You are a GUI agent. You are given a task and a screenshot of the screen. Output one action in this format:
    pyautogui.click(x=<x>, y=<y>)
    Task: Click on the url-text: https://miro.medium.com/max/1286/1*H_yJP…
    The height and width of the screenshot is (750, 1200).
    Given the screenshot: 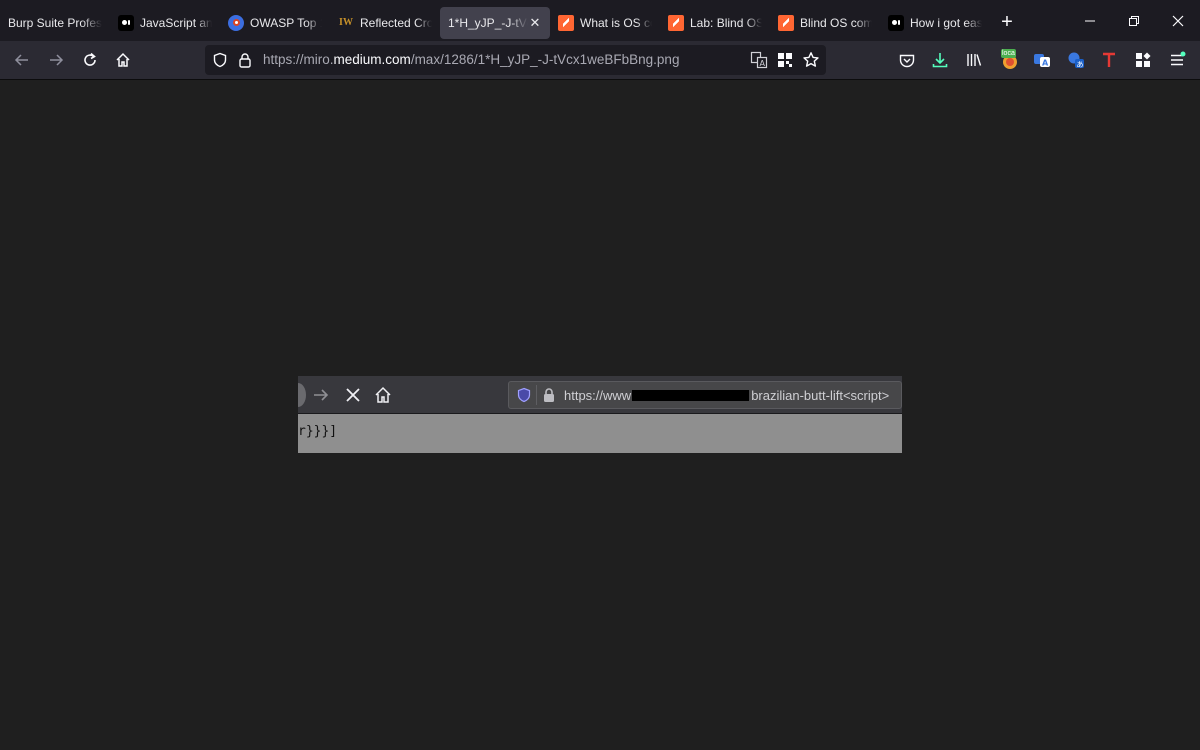 What is the action you would take?
    pyautogui.click(x=471, y=59)
    